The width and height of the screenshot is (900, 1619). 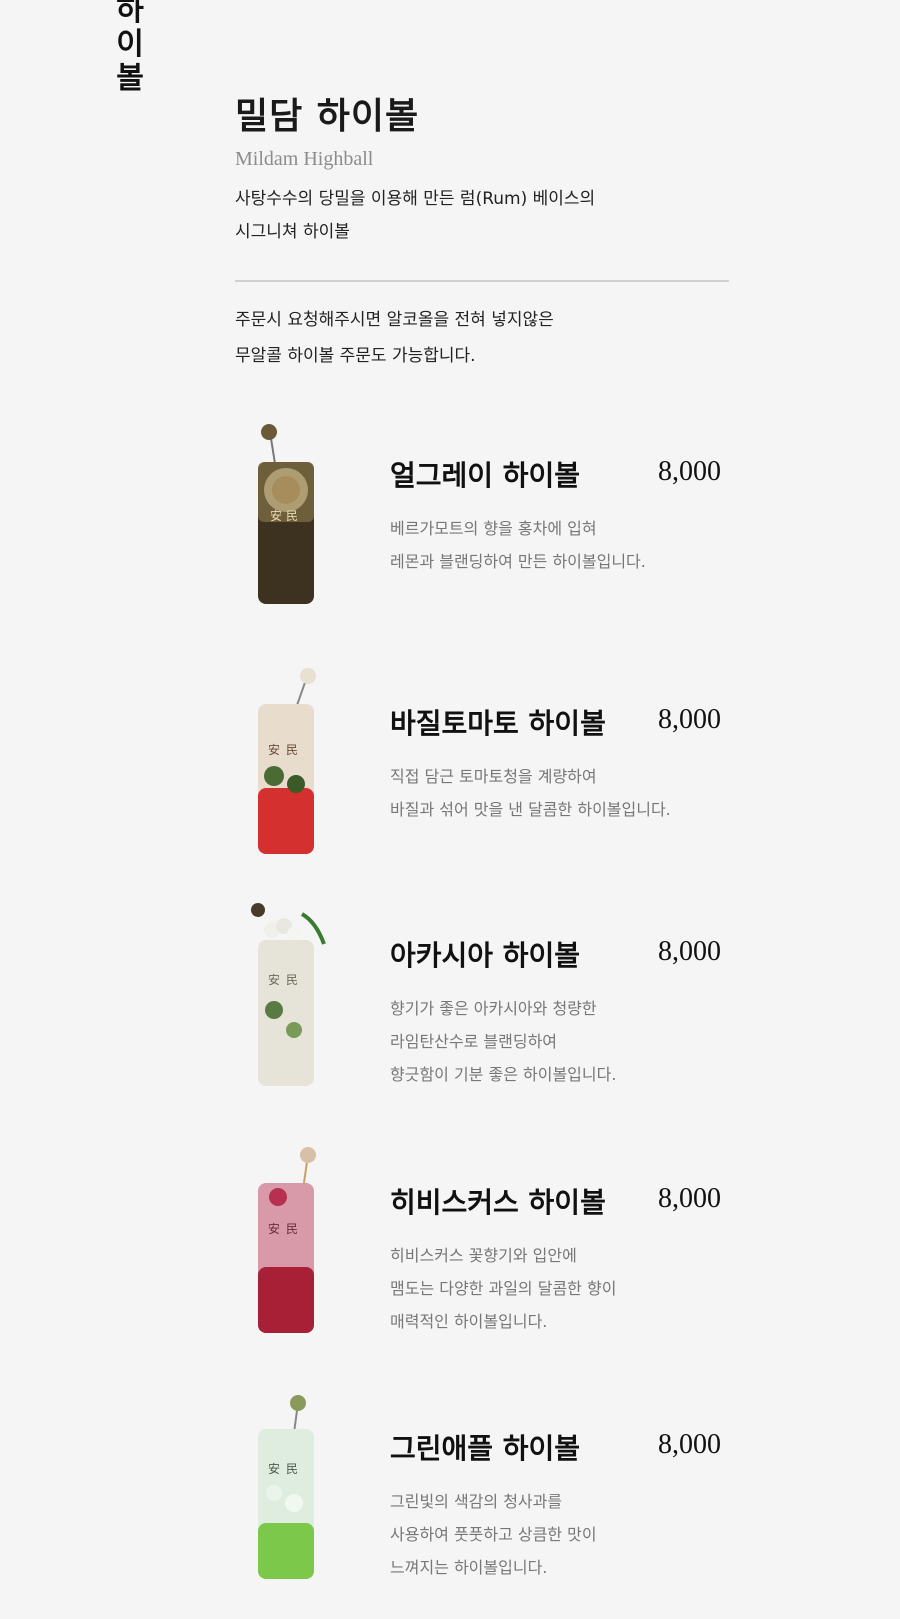 What do you see at coordinates (394, 320) in the screenshot?
I see `notice-line: 주문시 요청해주시면 알코올을 전혀 넣지않은` at bounding box center [394, 320].